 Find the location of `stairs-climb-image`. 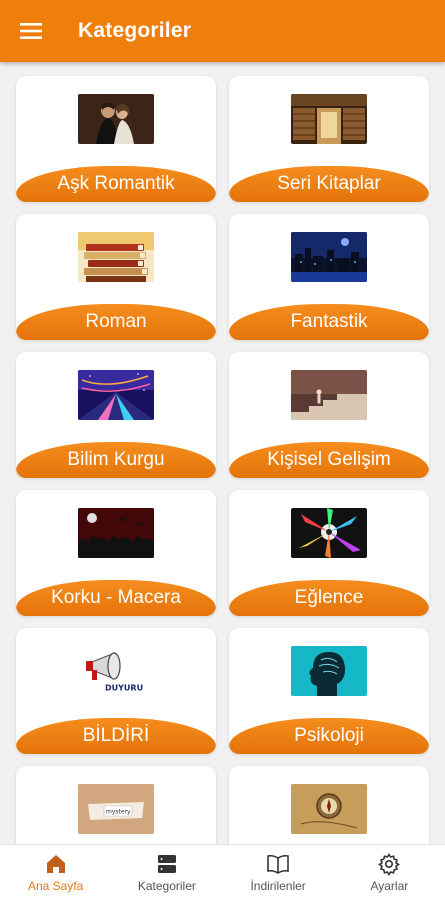

stairs-climb-image is located at coordinates (329, 395).